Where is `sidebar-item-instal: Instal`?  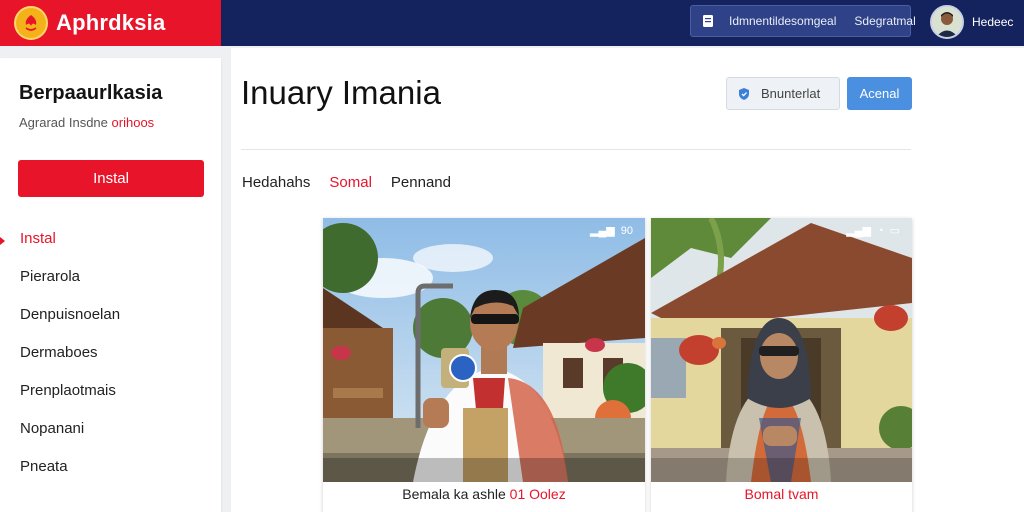 sidebar-item-instal: Instal is located at coordinates (110, 239).